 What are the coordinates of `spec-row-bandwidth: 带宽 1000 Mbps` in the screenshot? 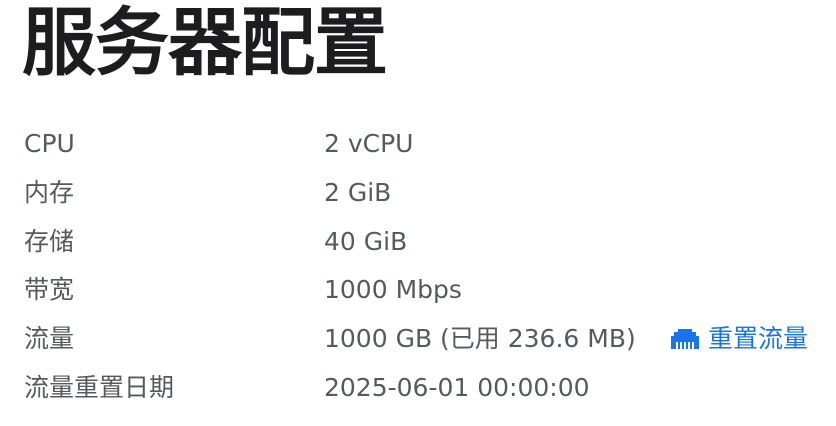 It's located at (424, 290).